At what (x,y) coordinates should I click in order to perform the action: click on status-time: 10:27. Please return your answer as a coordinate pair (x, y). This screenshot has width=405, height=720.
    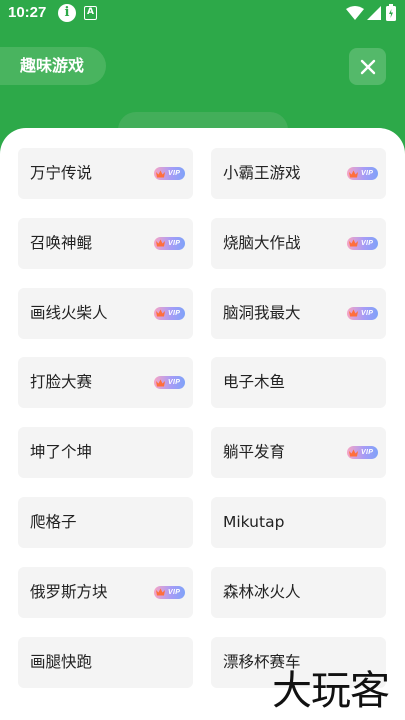
    Looking at the image, I should click on (27, 12).